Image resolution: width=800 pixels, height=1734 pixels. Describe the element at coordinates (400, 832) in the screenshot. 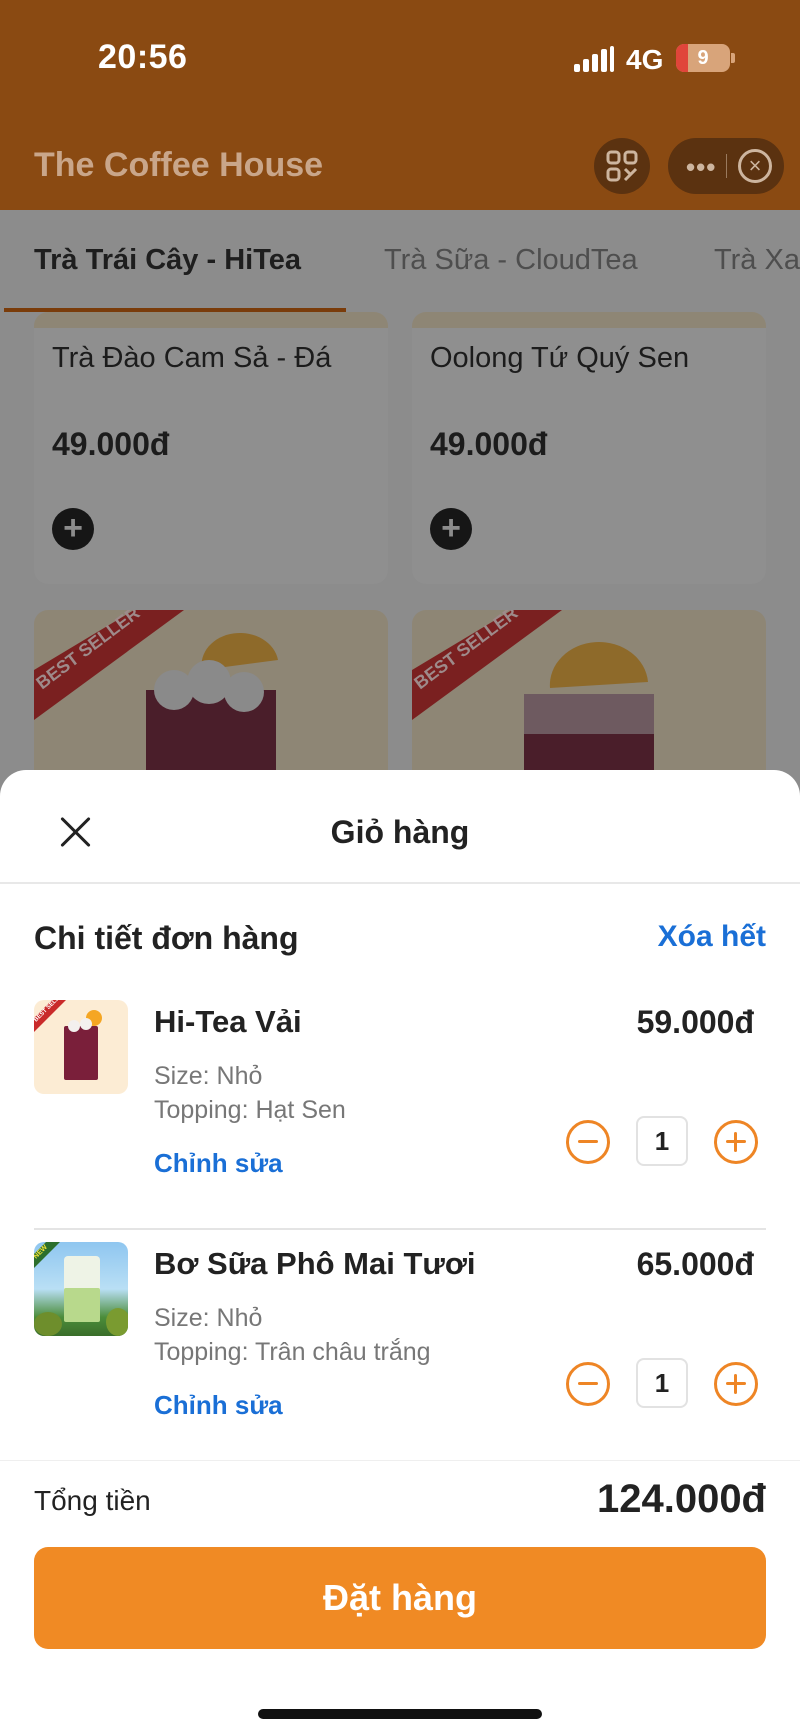

I see `cart-title: Giỏ hàng` at that location.